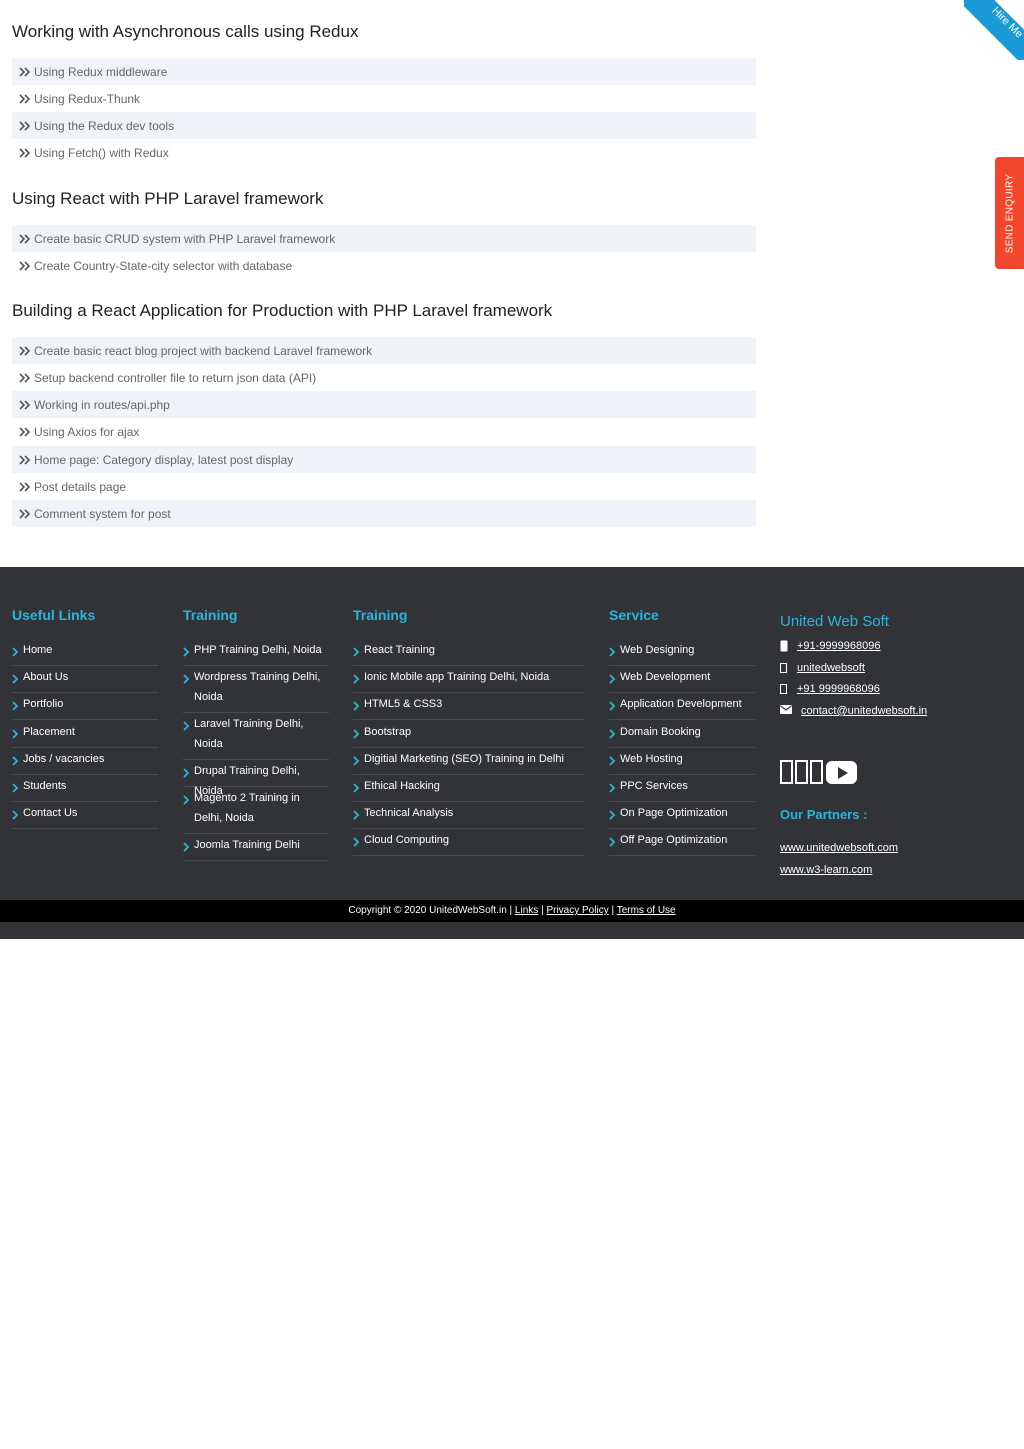 The width and height of the screenshot is (1024, 1449). What do you see at coordinates (577, 910) in the screenshot?
I see `privacy-policy-link: Privacy Policy` at bounding box center [577, 910].